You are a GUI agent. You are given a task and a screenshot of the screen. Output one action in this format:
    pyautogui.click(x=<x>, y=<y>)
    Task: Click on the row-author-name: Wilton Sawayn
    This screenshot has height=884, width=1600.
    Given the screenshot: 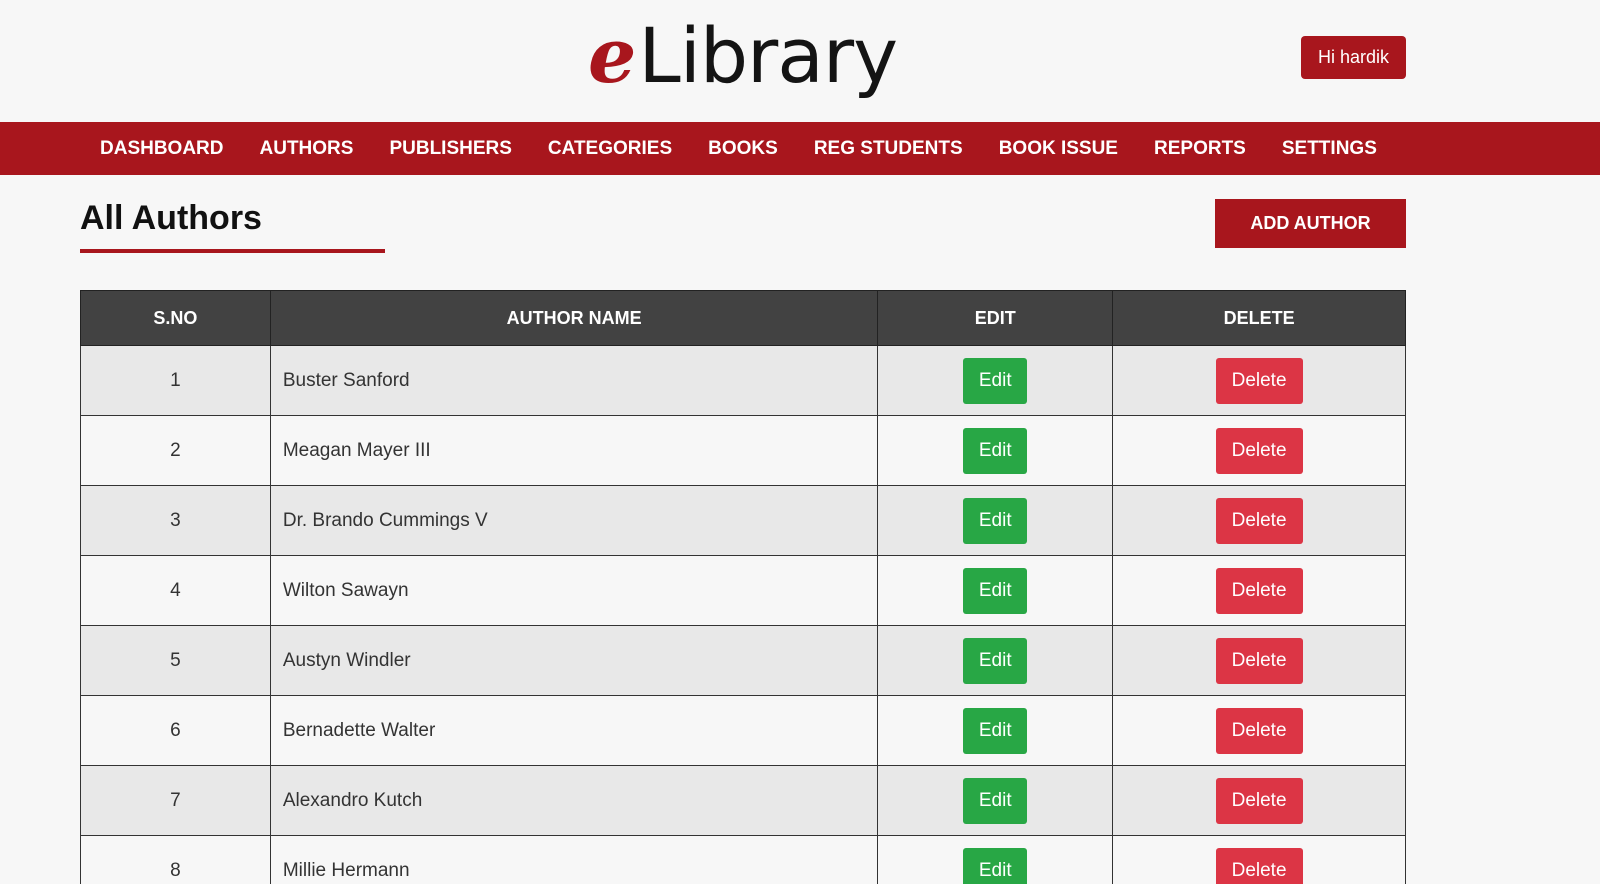 What is the action you would take?
    pyautogui.click(x=574, y=590)
    